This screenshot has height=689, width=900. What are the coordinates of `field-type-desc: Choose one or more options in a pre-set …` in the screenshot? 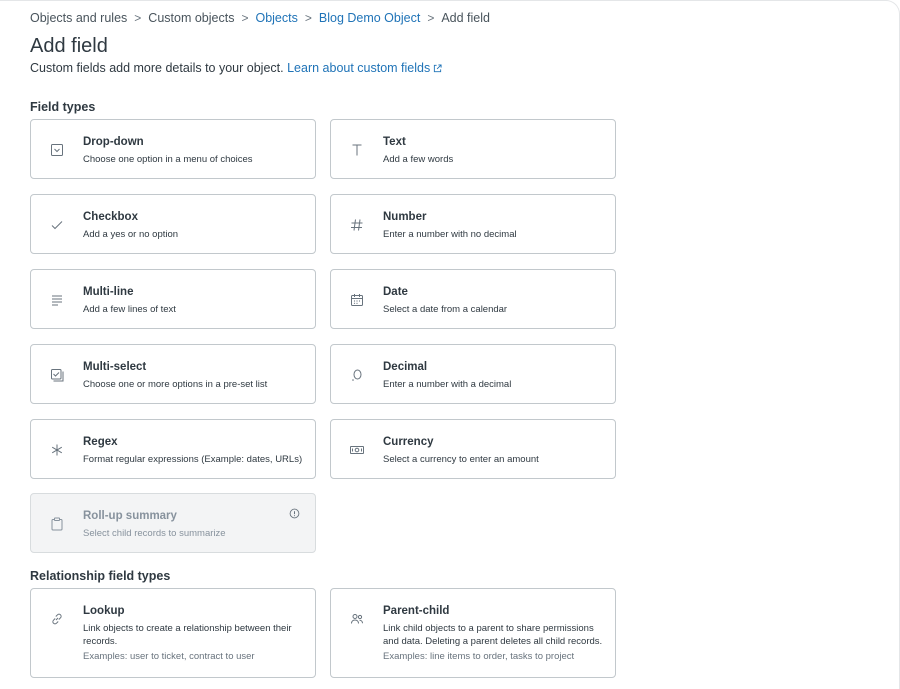 It's located at (175, 384).